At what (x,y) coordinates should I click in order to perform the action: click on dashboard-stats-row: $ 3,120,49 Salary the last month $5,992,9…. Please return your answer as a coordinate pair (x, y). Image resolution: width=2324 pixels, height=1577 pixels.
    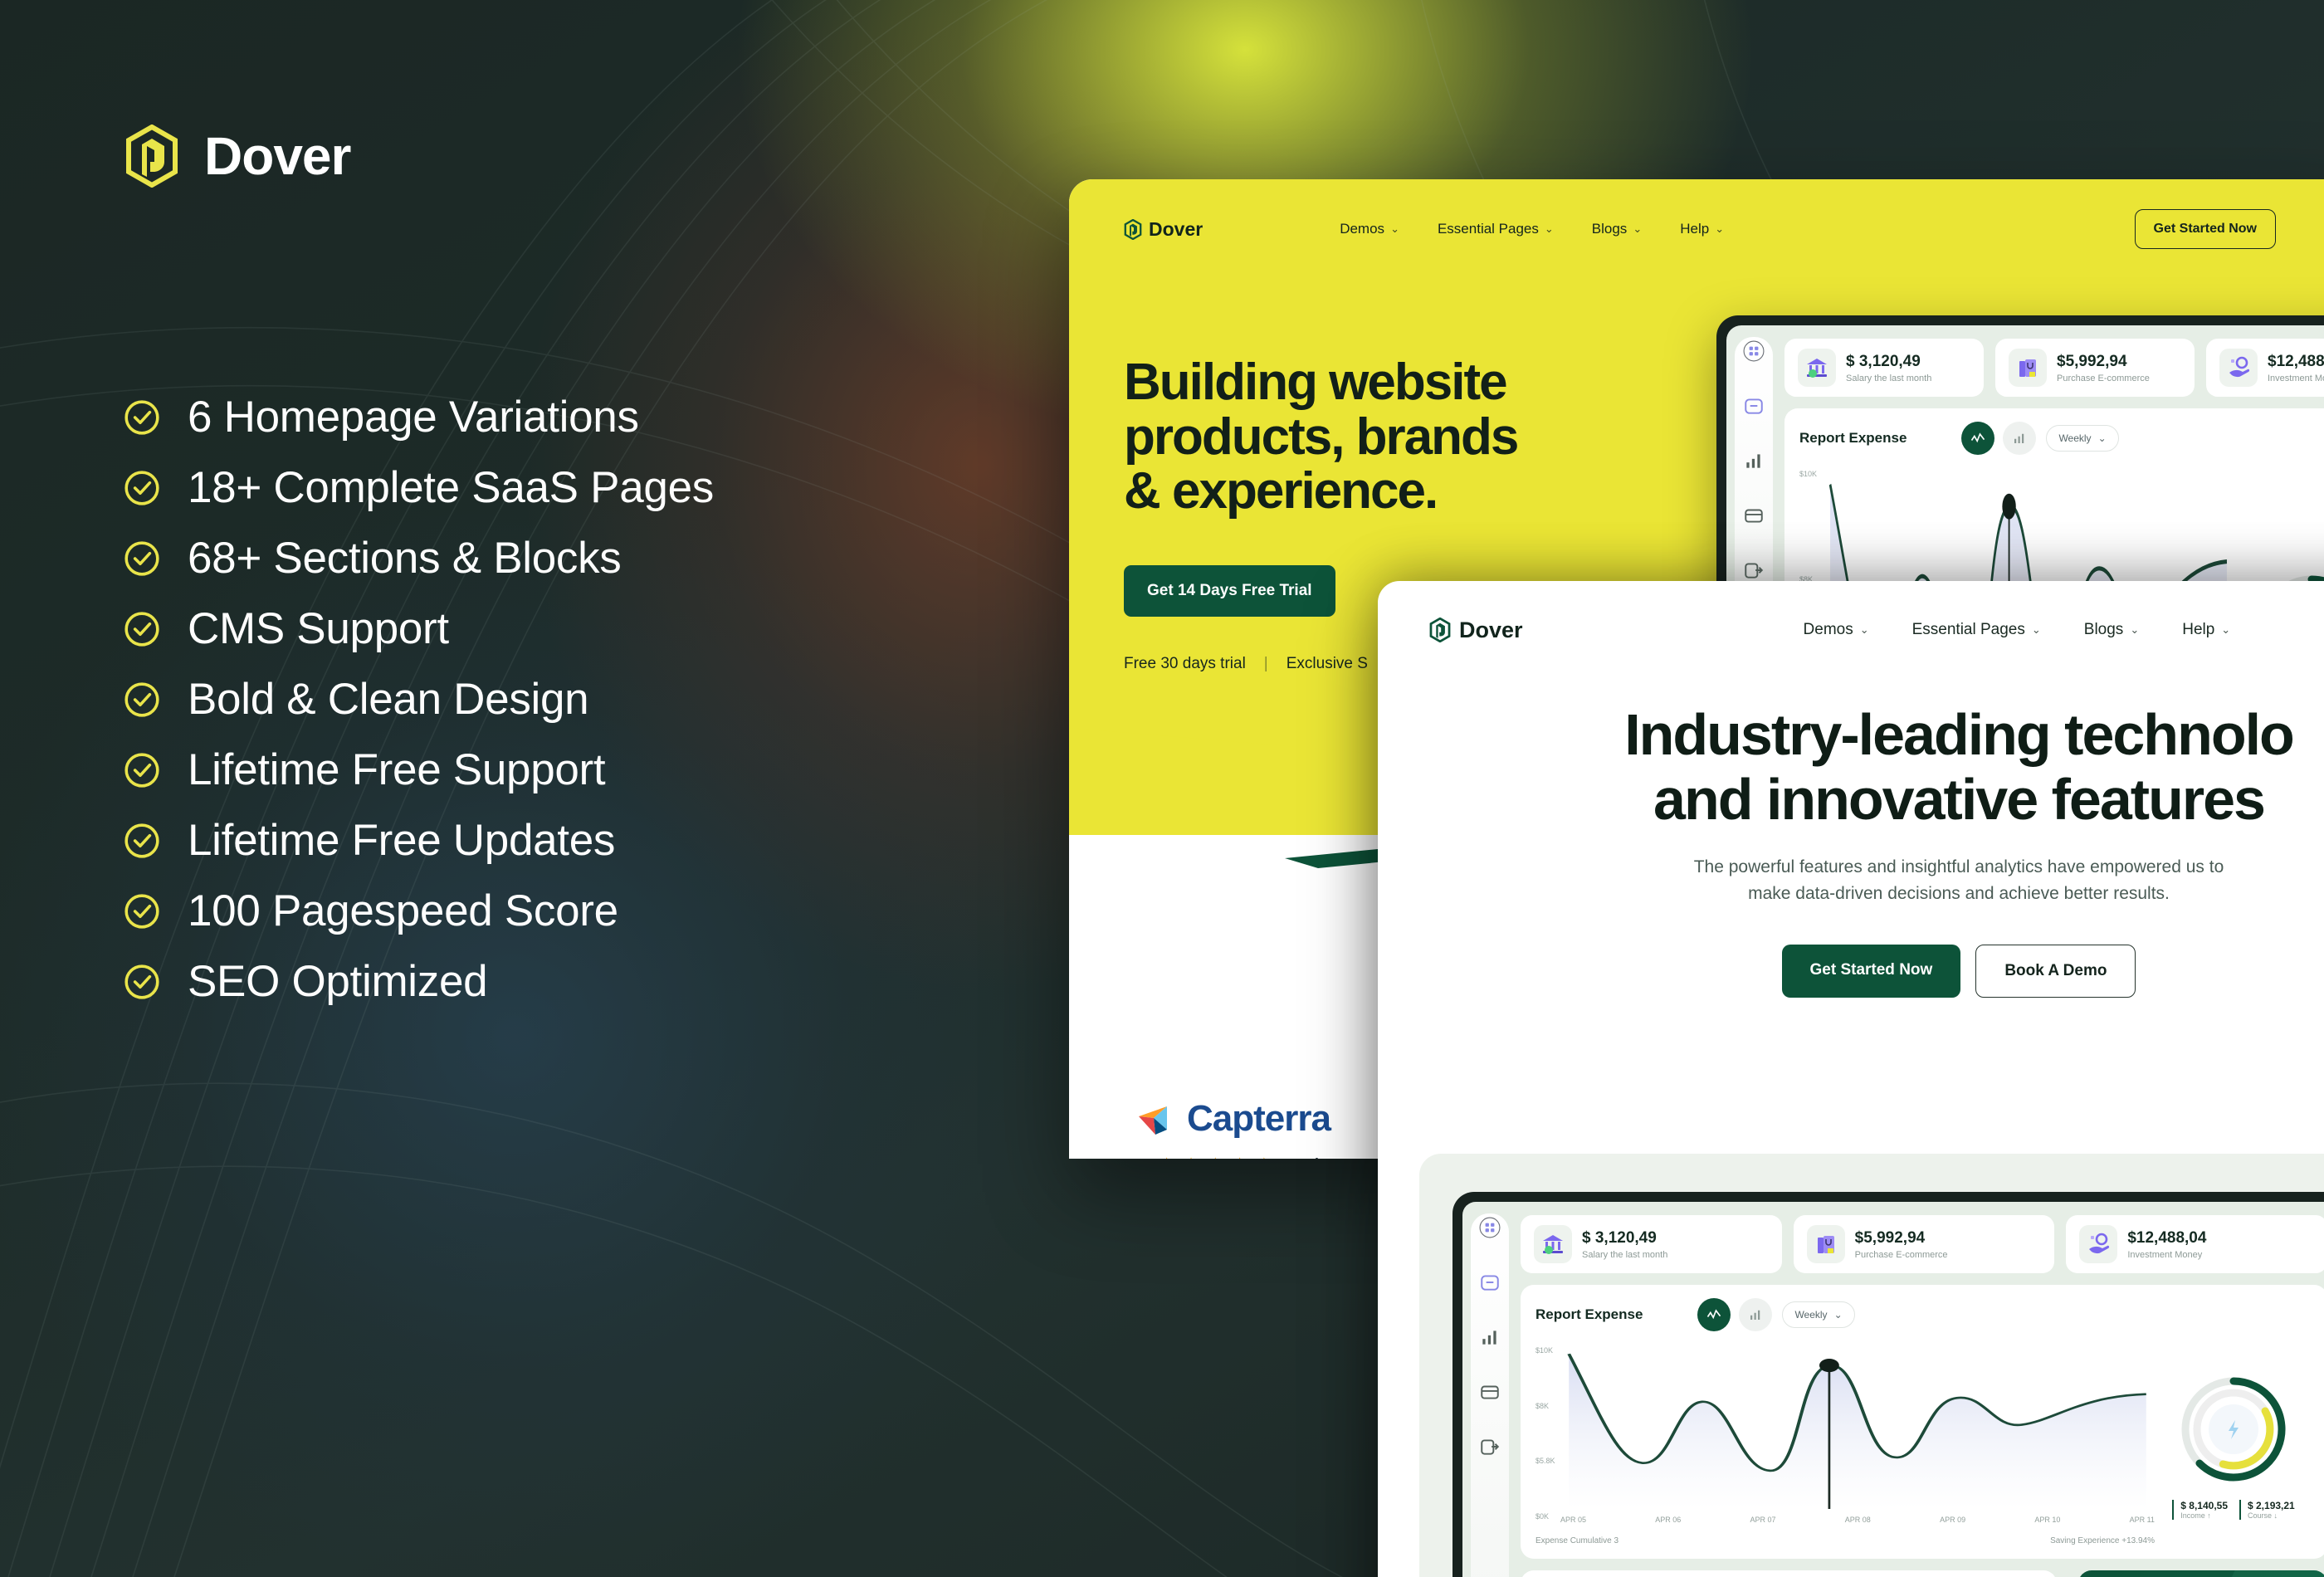
    Looking at the image, I should click on (2054, 368).